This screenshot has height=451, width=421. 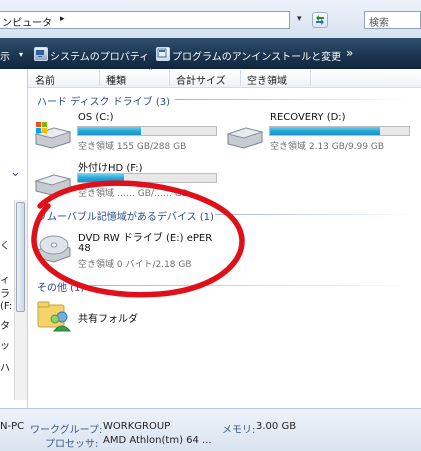 I want to click on workgroup-label: ワークグループ:, so click(x=66, y=430).